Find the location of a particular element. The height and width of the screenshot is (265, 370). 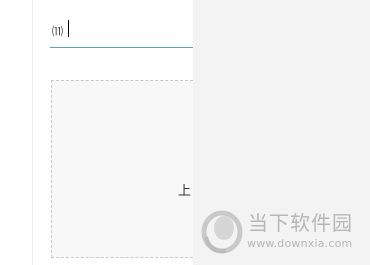

text-caret is located at coordinates (68, 28).